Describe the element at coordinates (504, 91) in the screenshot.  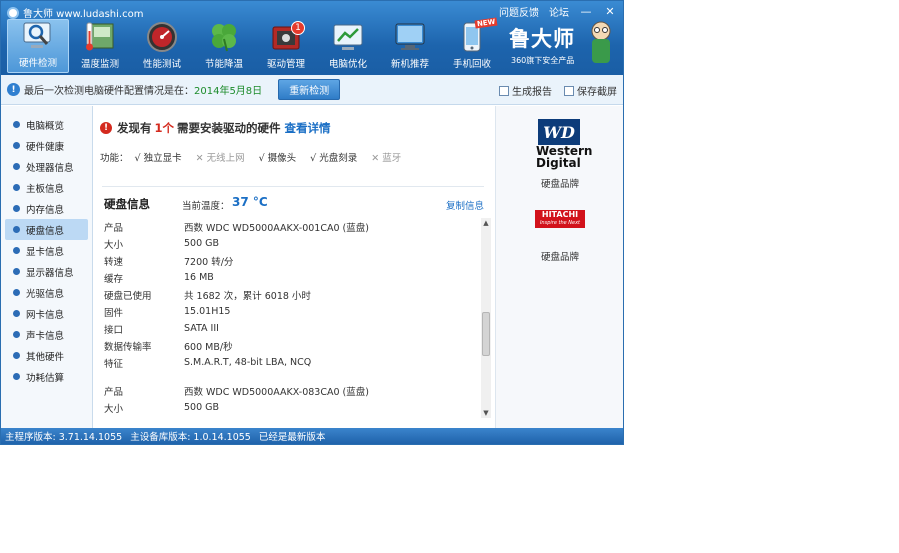
I see `report-icon` at that location.